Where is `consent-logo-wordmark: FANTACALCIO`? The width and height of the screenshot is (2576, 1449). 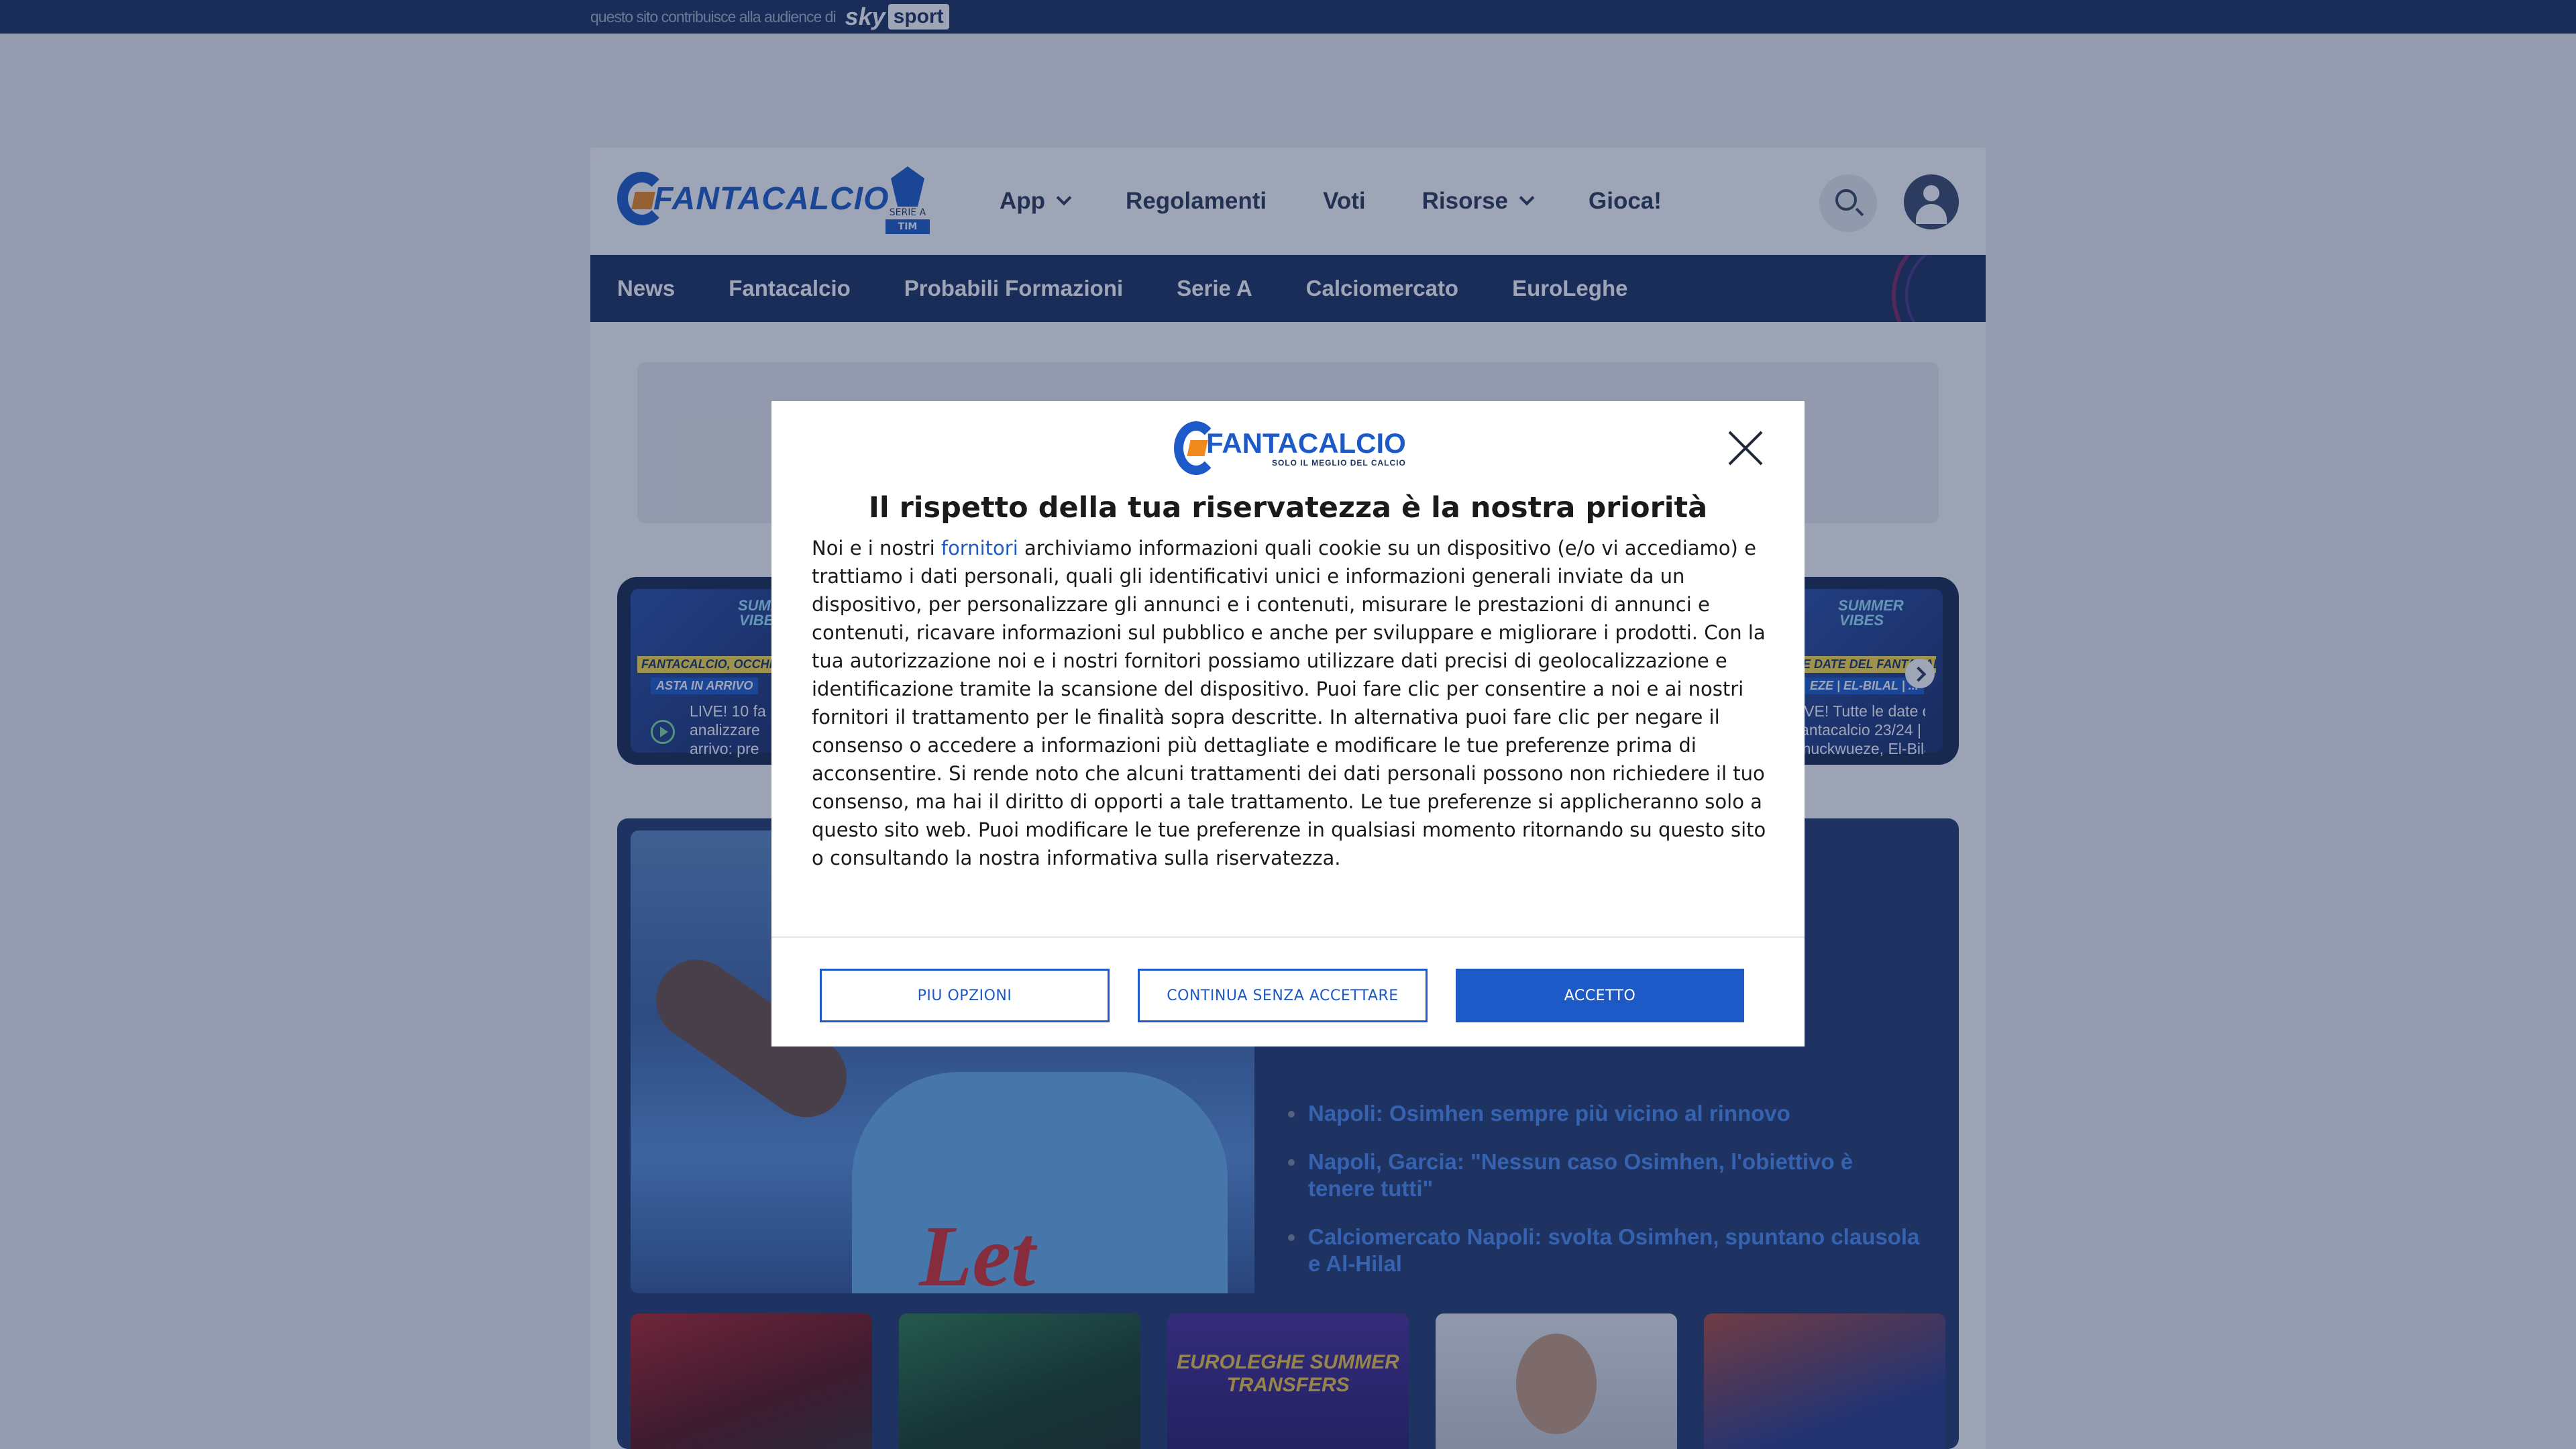
consent-logo-wordmark: FANTACALCIO is located at coordinates (1306, 443).